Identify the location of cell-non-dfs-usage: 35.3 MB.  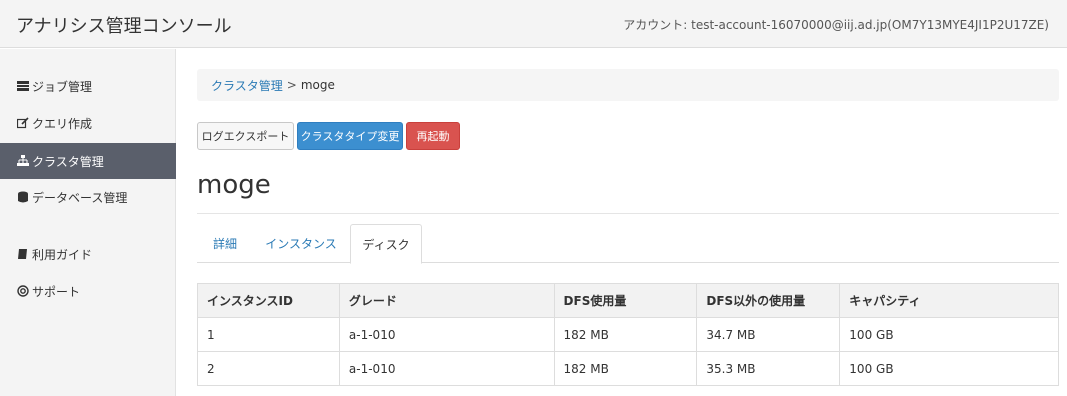
(768, 368).